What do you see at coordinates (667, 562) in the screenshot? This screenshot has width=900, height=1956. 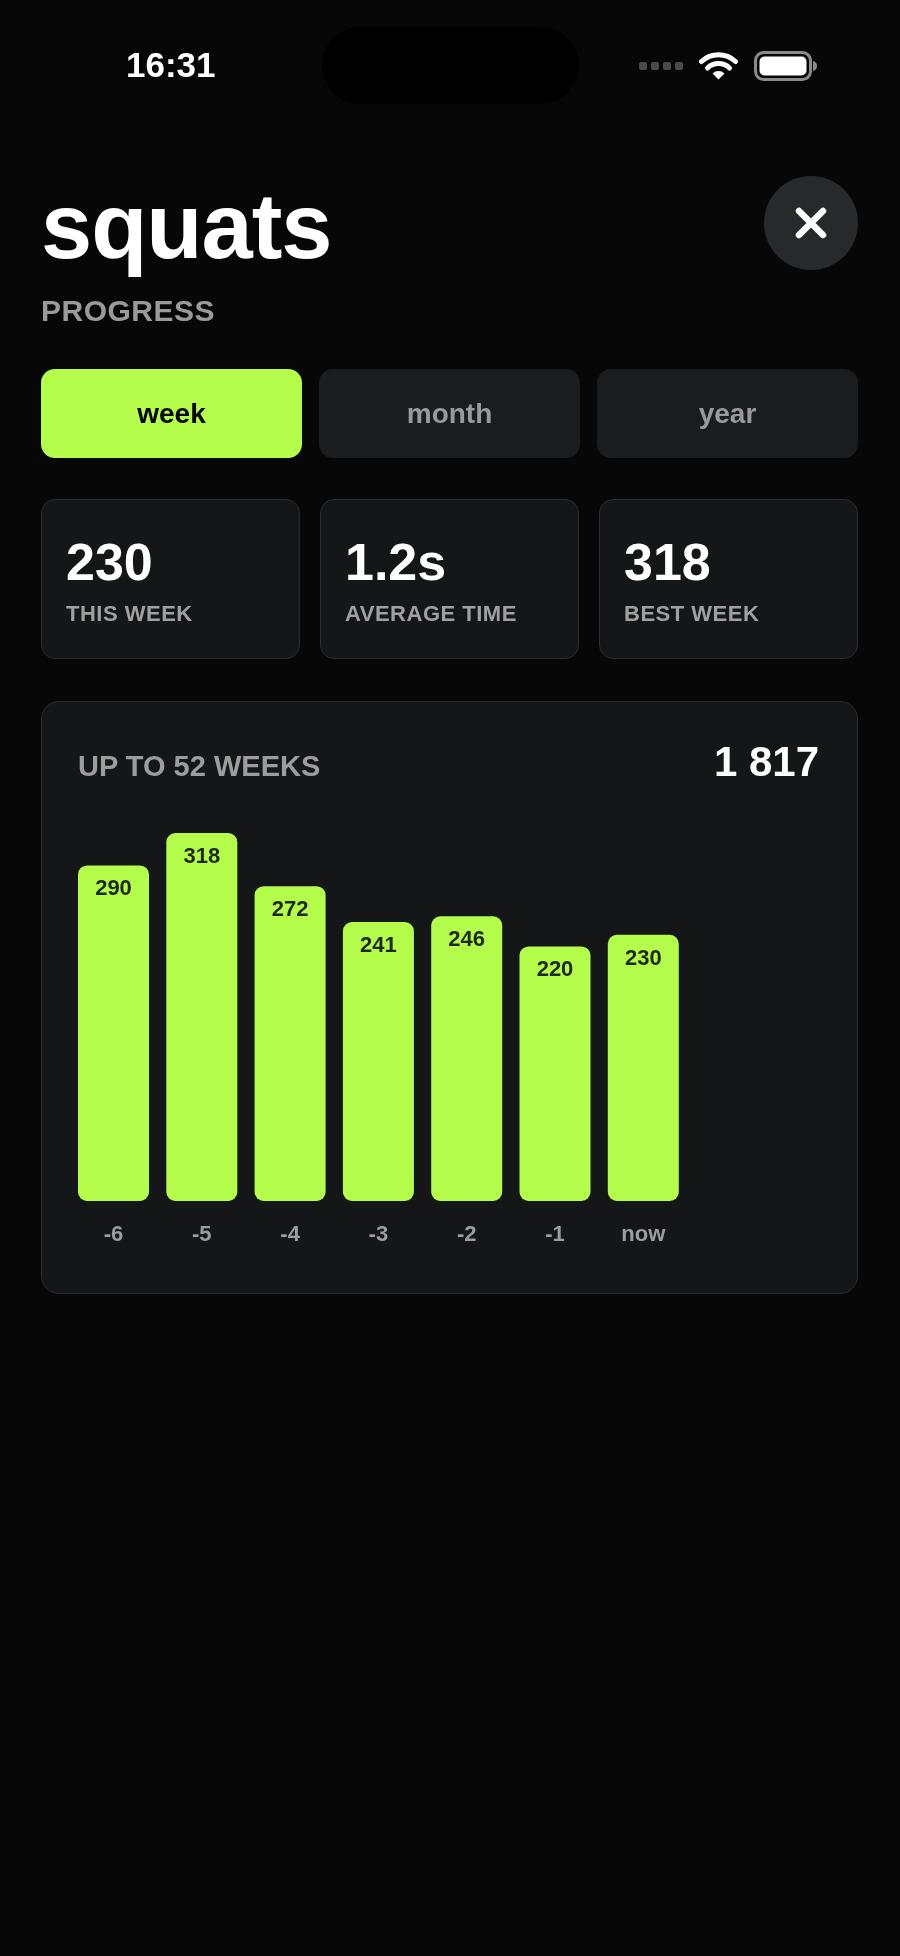 I see `stat-value: 318` at bounding box center [667, 562].